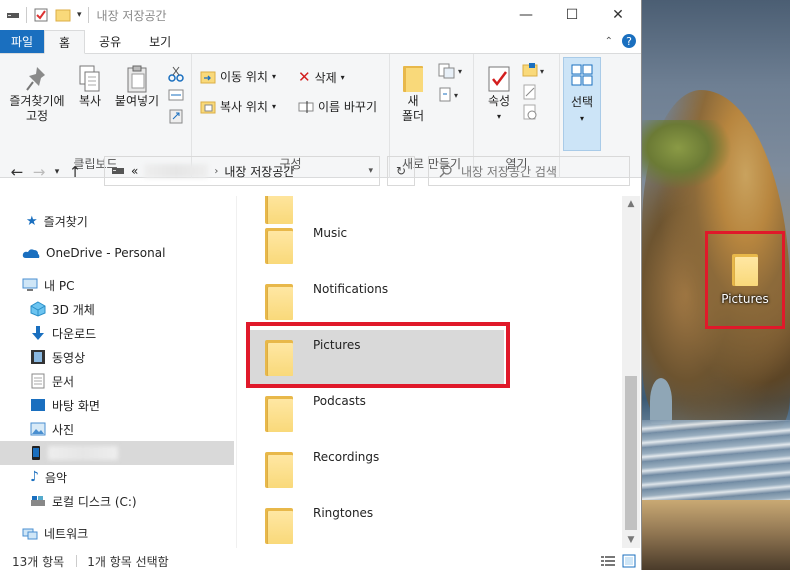 Image resolution: width=790 pixels, height=570 pixels. Describe the element at coordinates (117, 453) in the screenshot. I see `sidebar-item-device` at that location.